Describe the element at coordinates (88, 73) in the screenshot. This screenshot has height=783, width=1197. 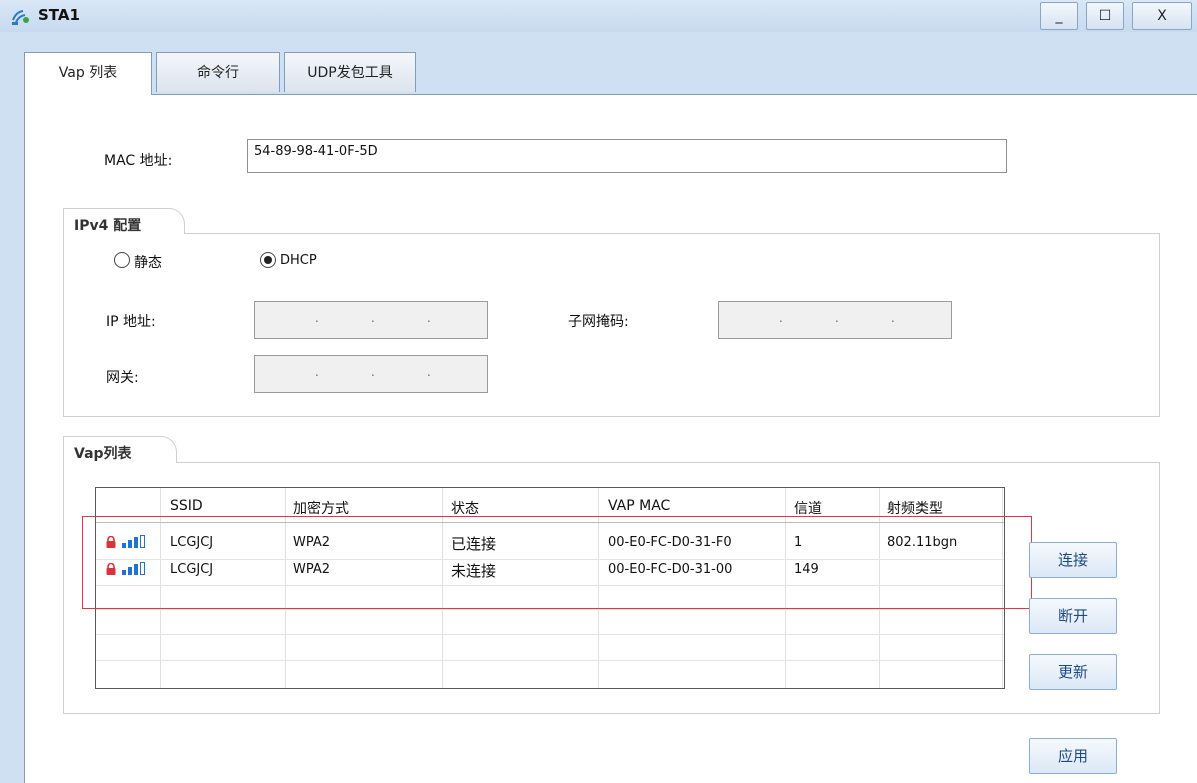
I see `tab-vap-list: Vap 列表` at that location.